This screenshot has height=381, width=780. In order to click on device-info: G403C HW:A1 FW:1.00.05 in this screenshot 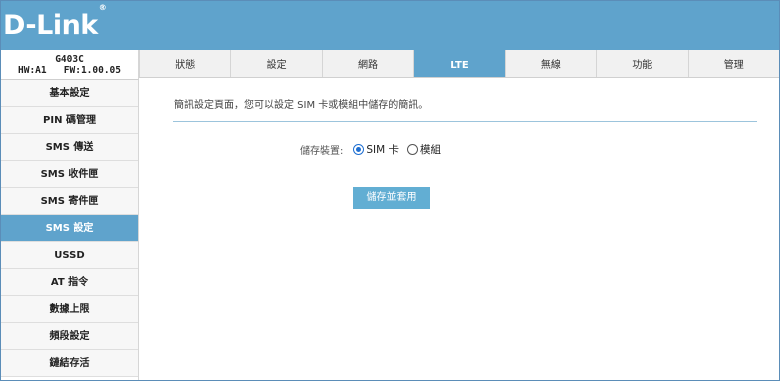, I will do `click(70, 65)`.